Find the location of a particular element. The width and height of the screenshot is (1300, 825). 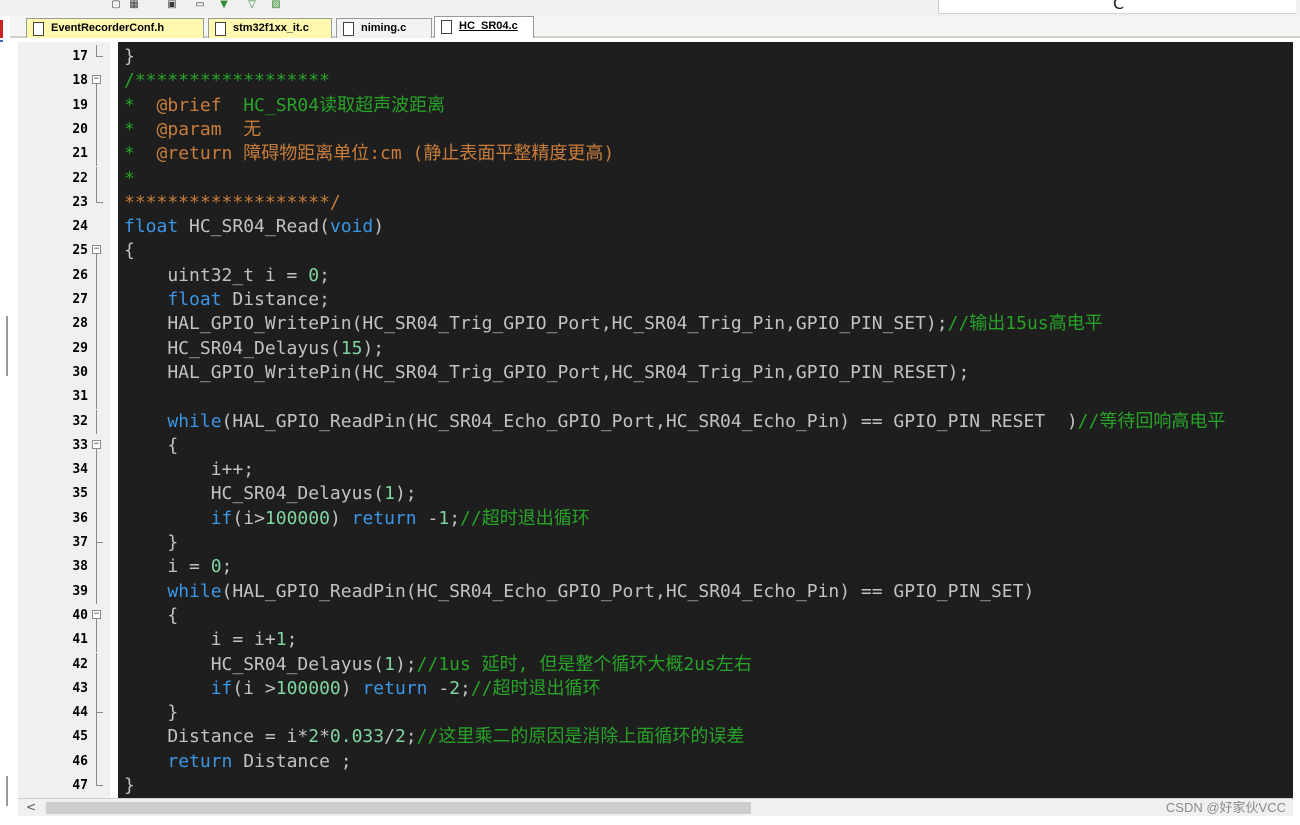

tool-icon-4: ▭ is located at coordinates (200, 5).